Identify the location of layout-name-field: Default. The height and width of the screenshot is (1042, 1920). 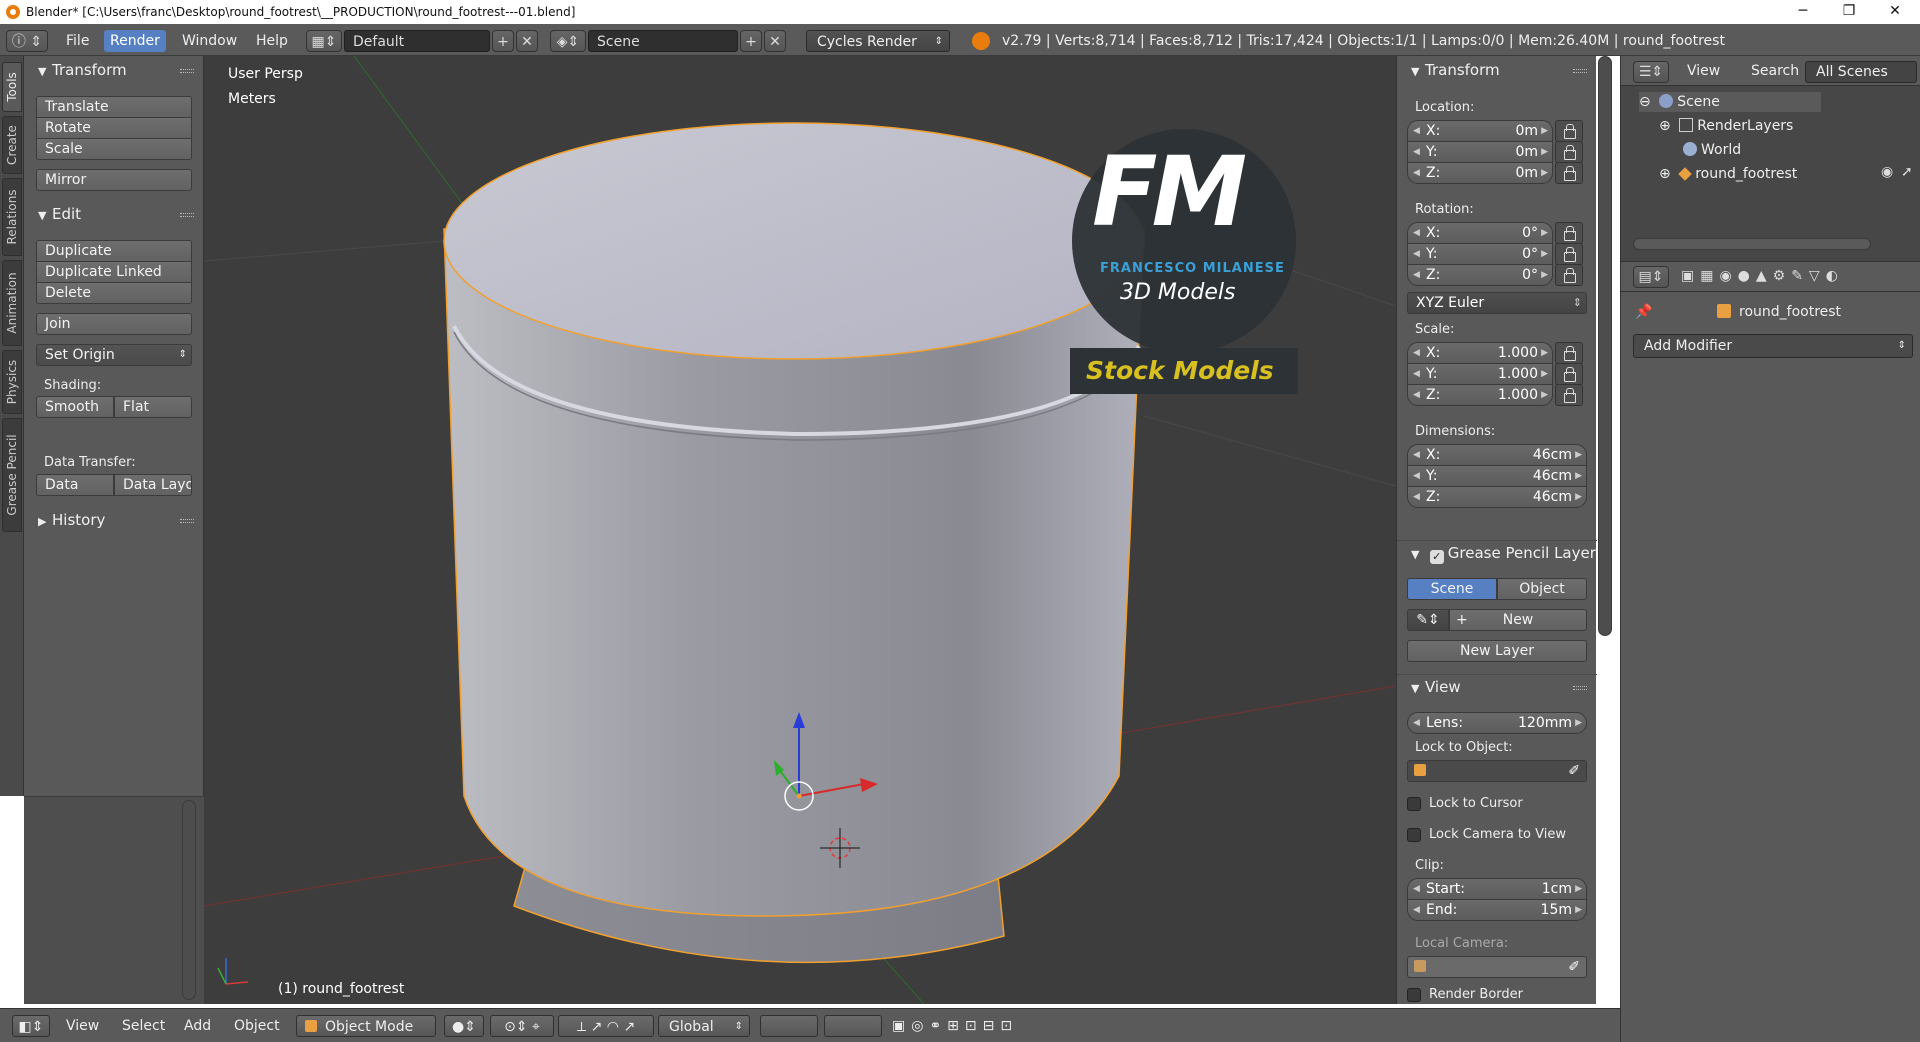
(417, 41).